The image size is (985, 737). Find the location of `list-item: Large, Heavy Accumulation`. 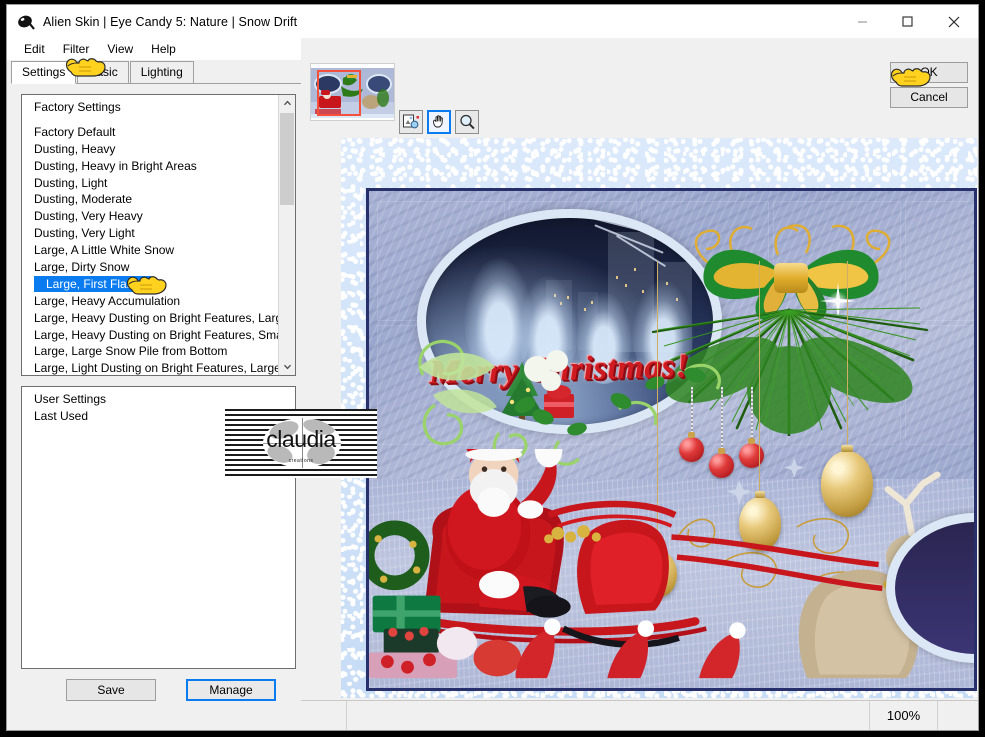

list-item: Large, Heavy Accumulation is located at coordinates (150, 301).